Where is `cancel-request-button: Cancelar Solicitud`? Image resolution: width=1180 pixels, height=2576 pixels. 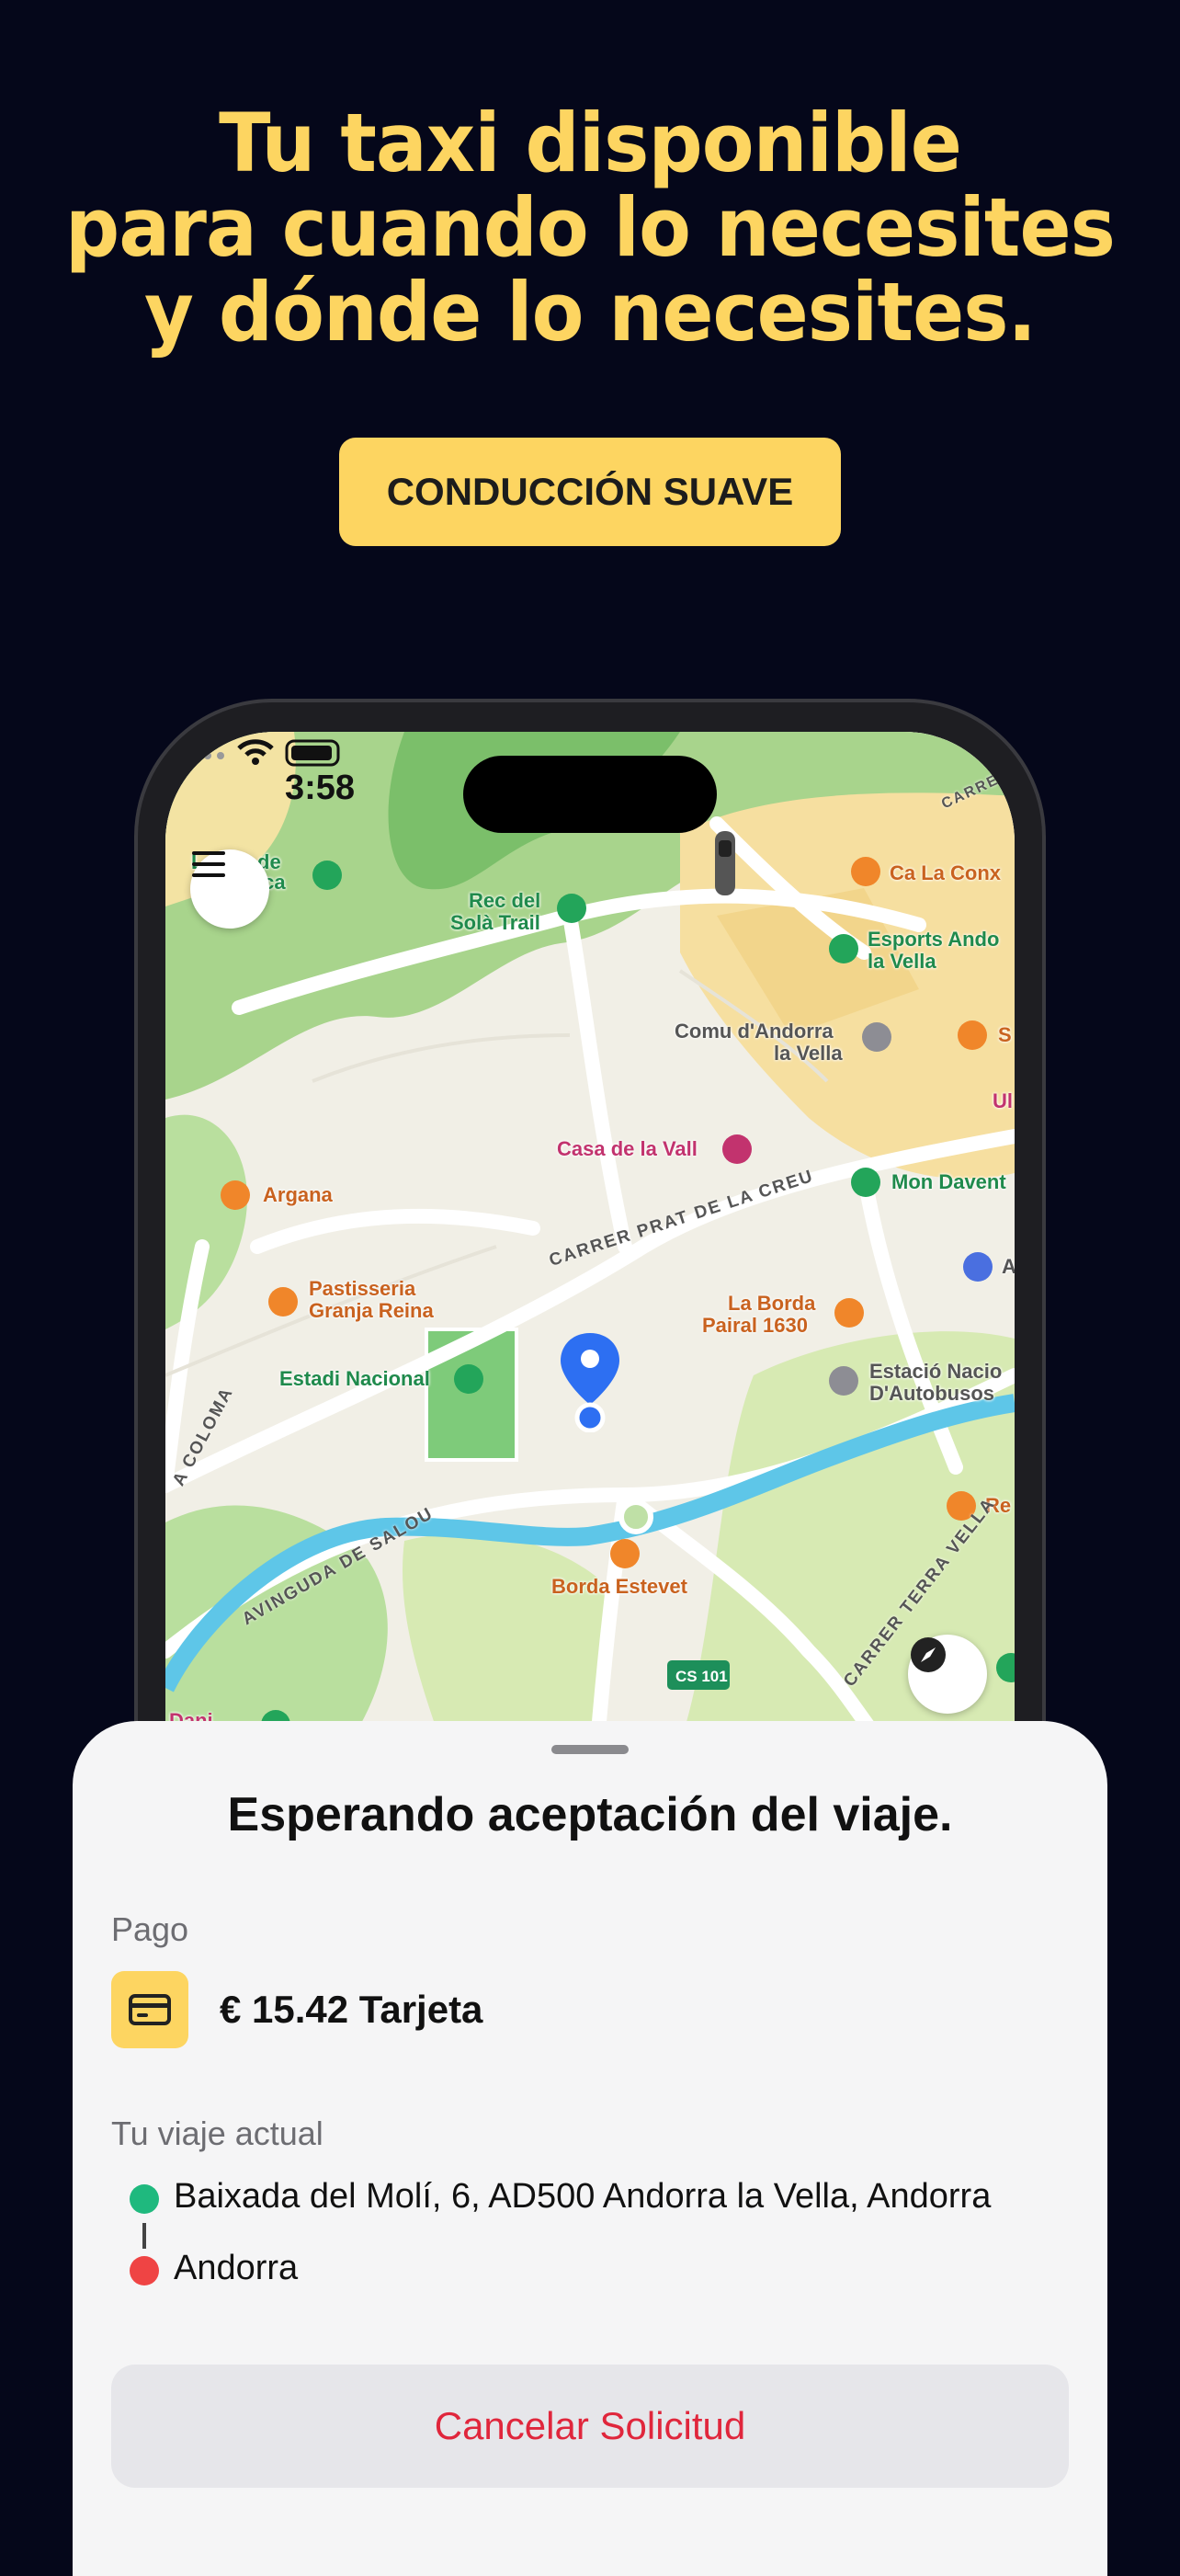
cancel-request-button: Cancelar Solicitud is located at coordinates (590, 2426).